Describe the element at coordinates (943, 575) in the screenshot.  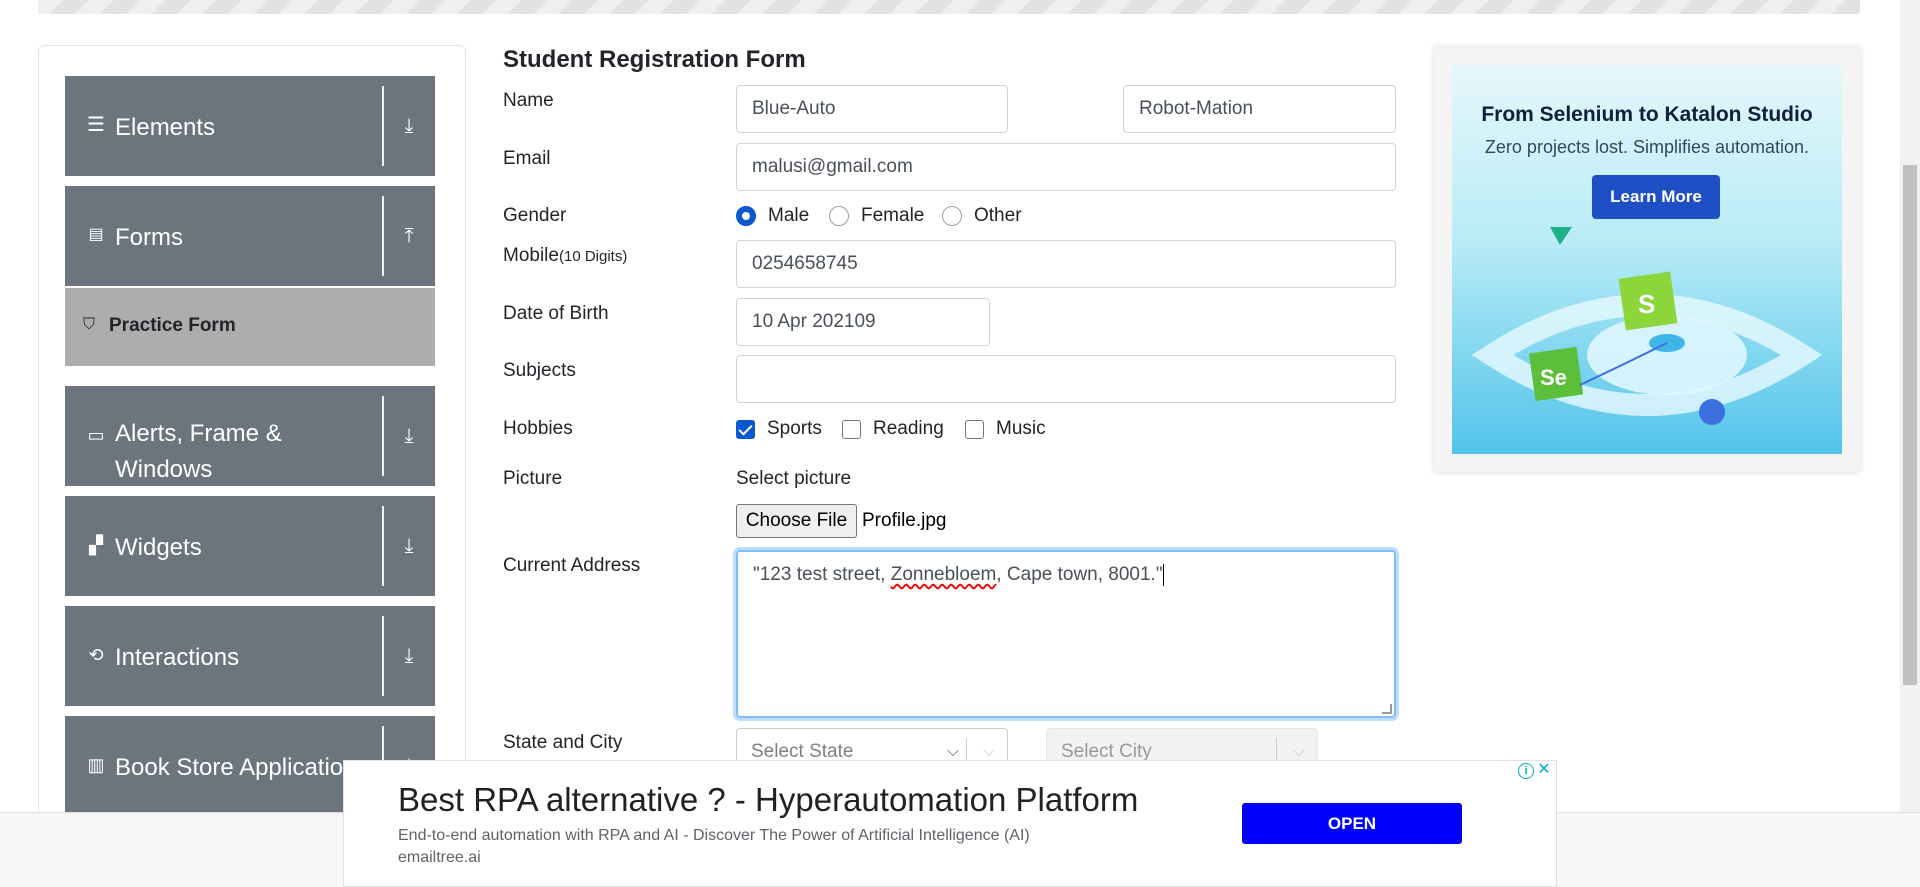
I see `address-misspelled-word: Zonnebloem` at that location.